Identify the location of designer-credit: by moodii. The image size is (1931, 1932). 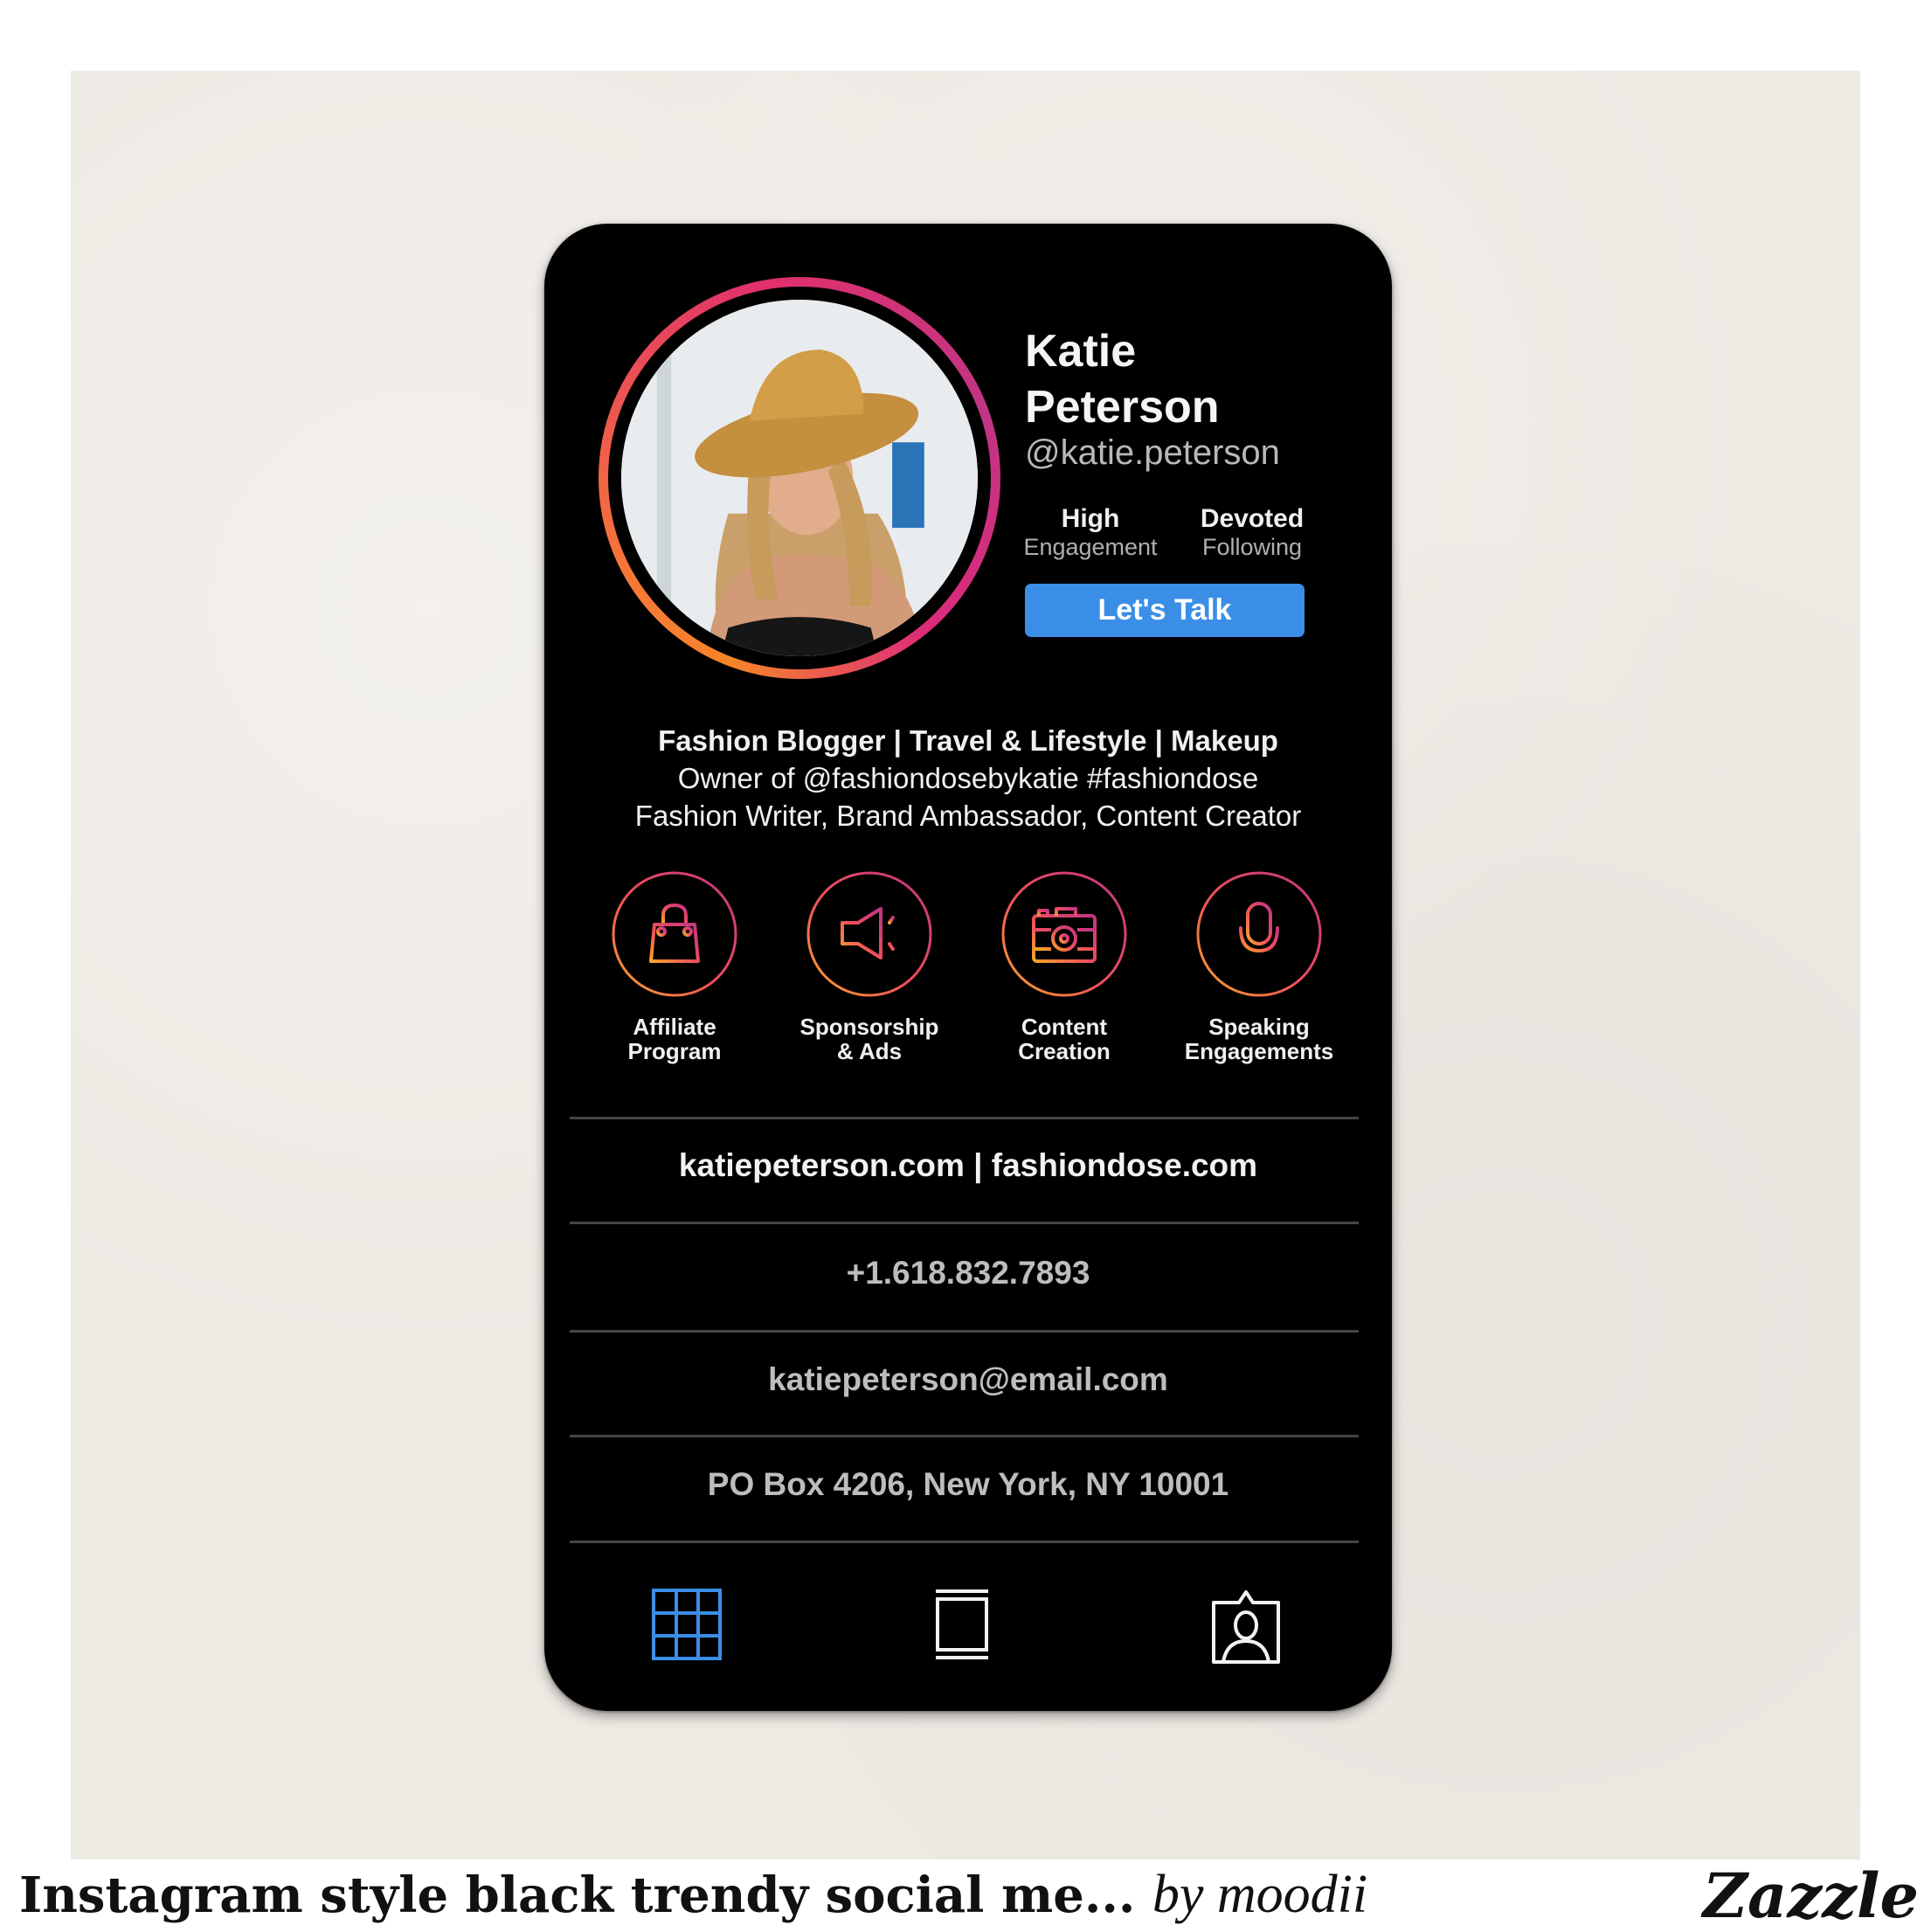
(1260, 1894).